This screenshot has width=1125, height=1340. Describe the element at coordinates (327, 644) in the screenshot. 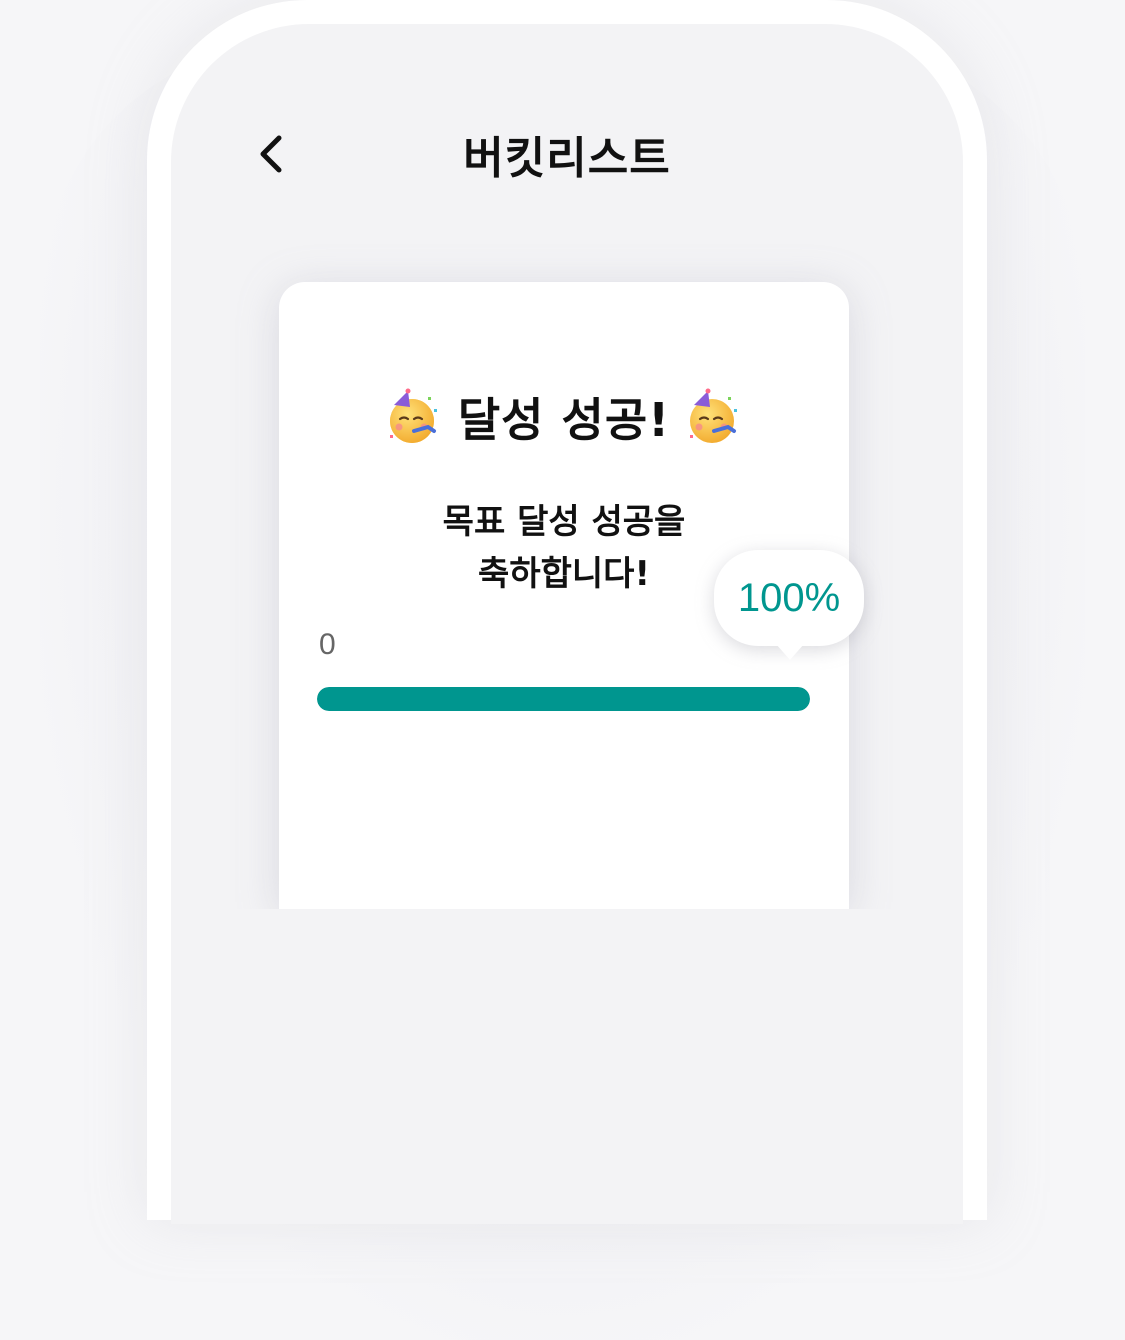

I see `progress-min-label: 0` at that location.